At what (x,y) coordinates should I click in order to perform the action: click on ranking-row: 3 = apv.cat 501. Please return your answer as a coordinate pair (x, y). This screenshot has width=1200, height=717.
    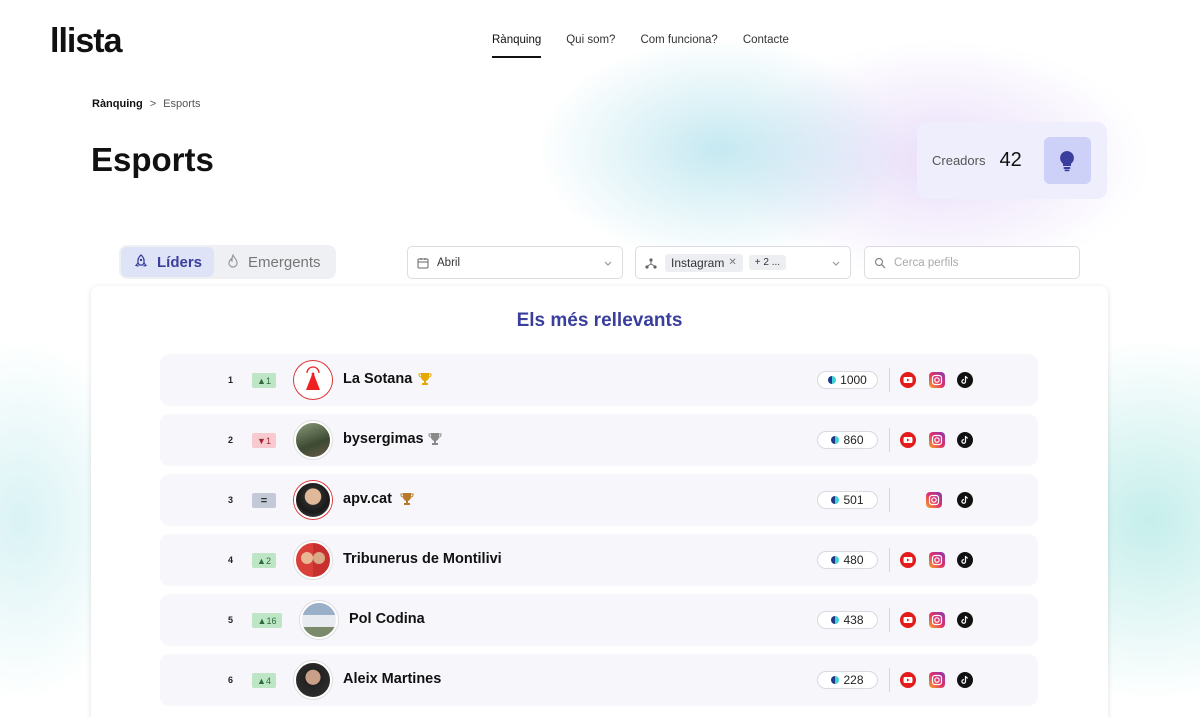
    Looking at the image, I should click on (599, 500).